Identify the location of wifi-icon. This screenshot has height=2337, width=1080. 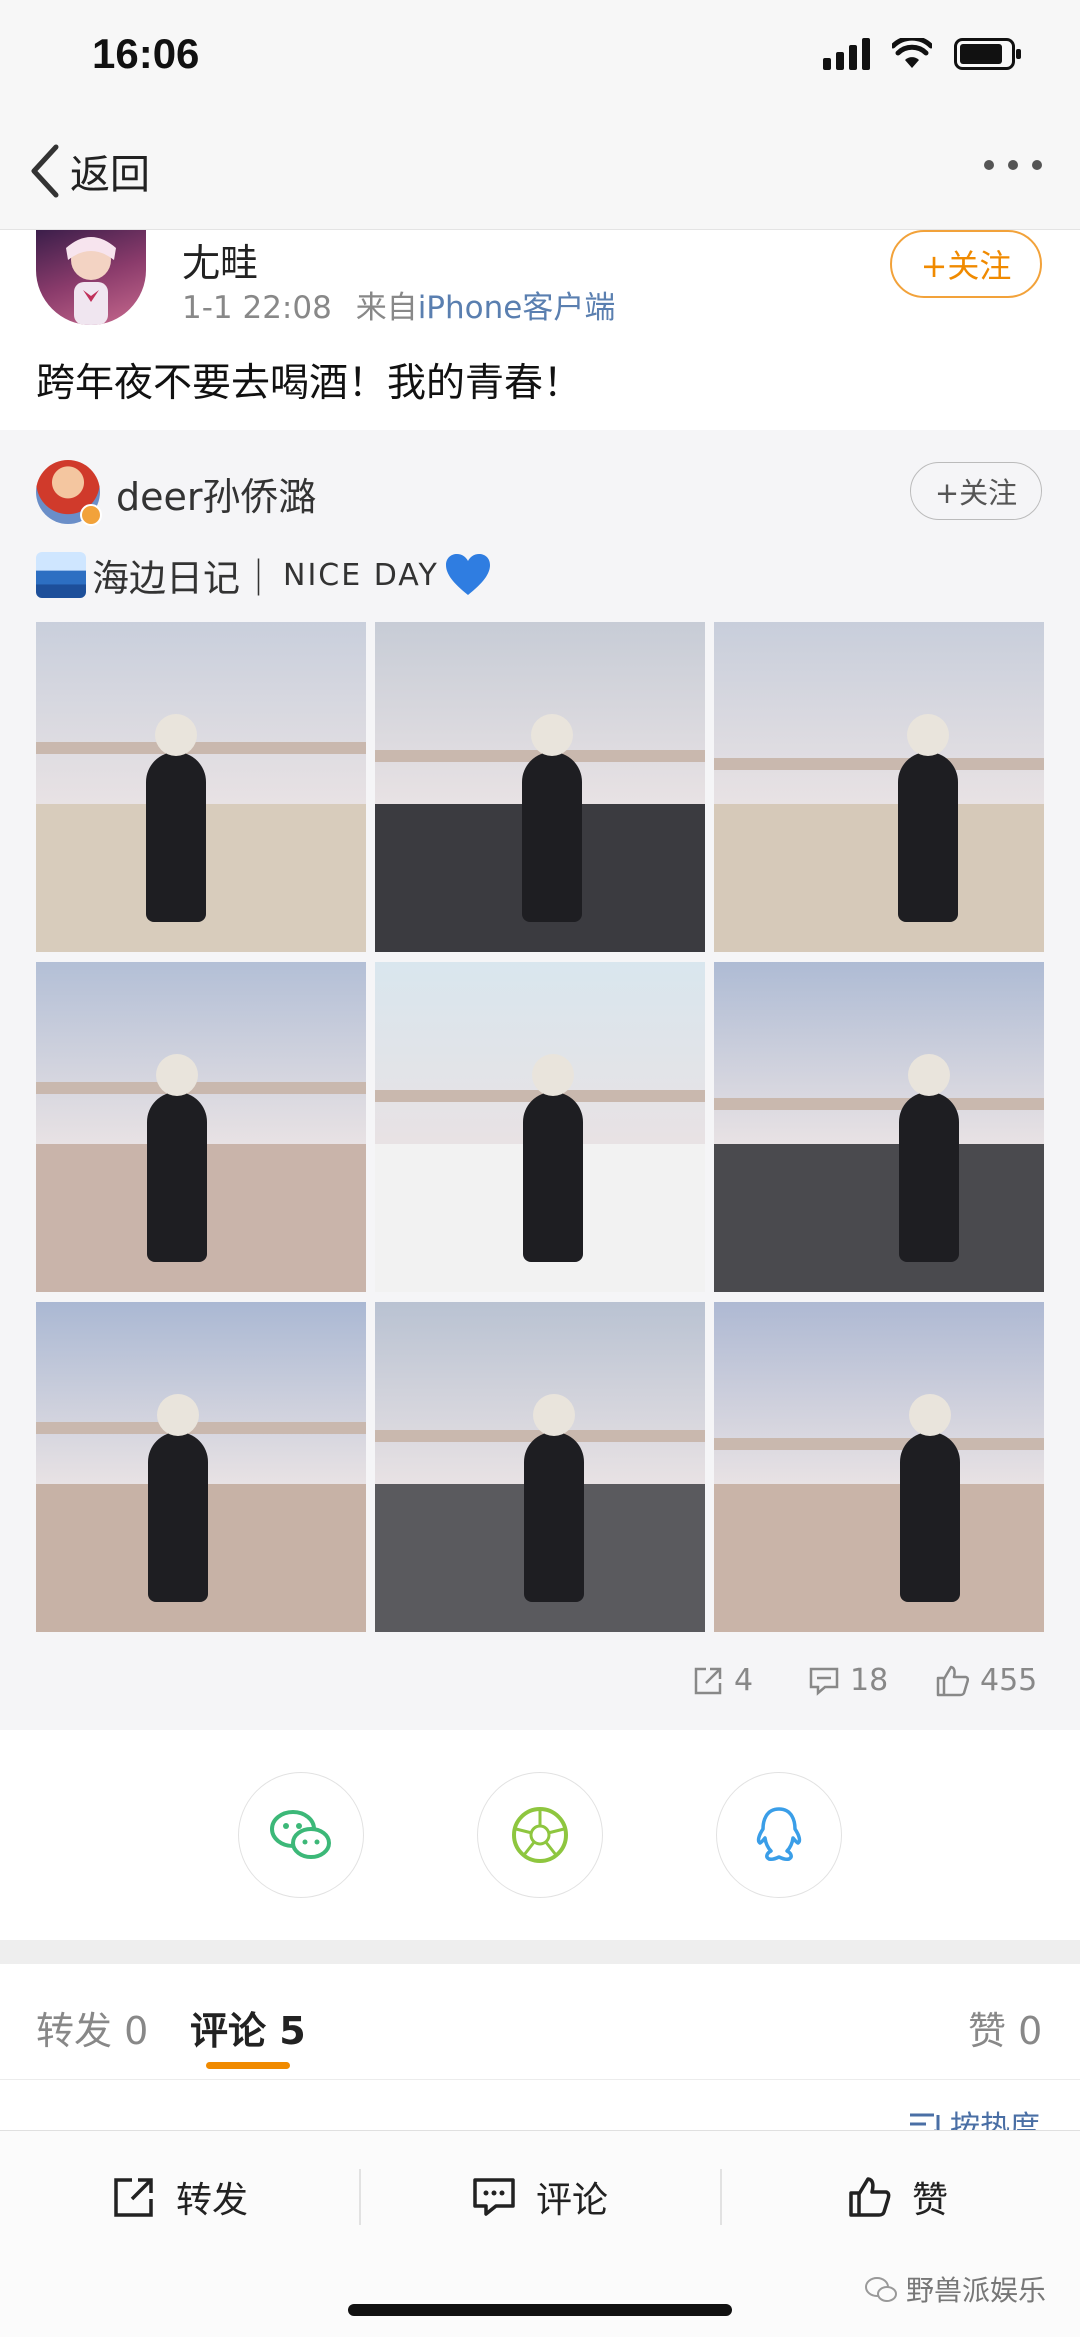
(912, 54).